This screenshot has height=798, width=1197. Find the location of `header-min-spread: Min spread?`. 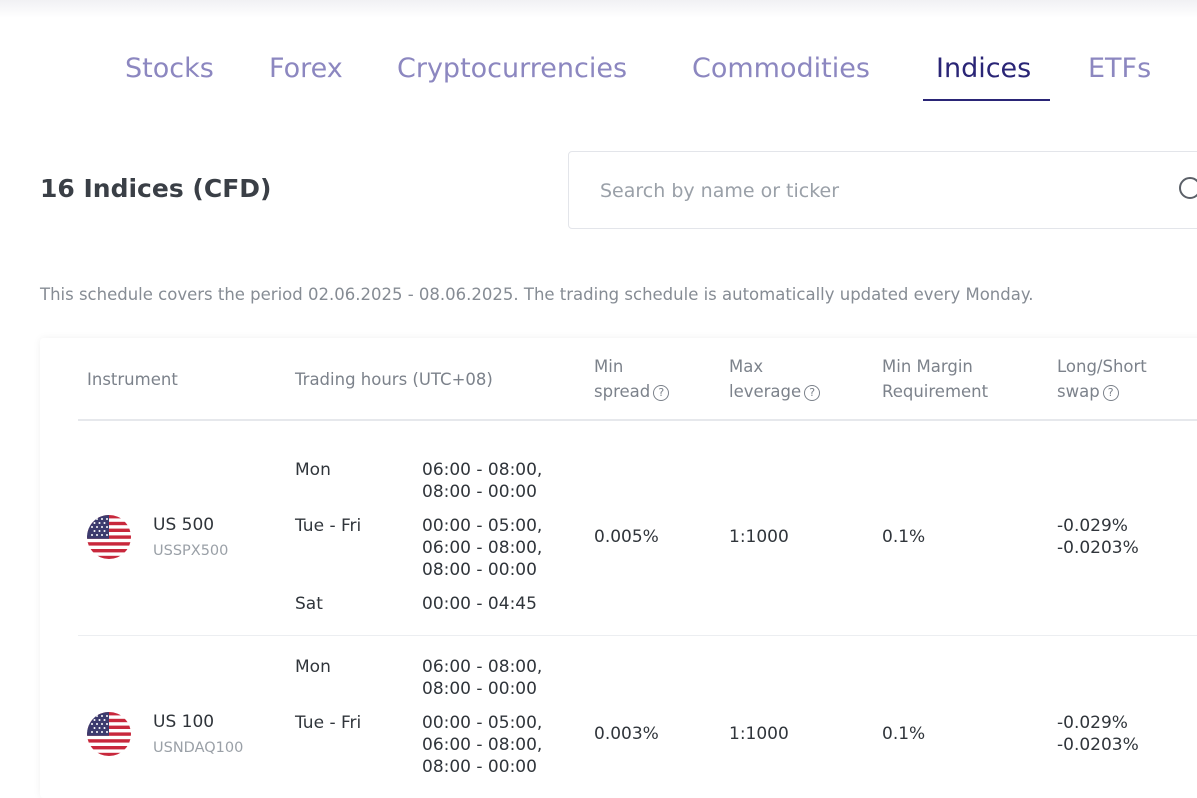

header-min-spread: Min spread? is located at coordinates (632, 379).